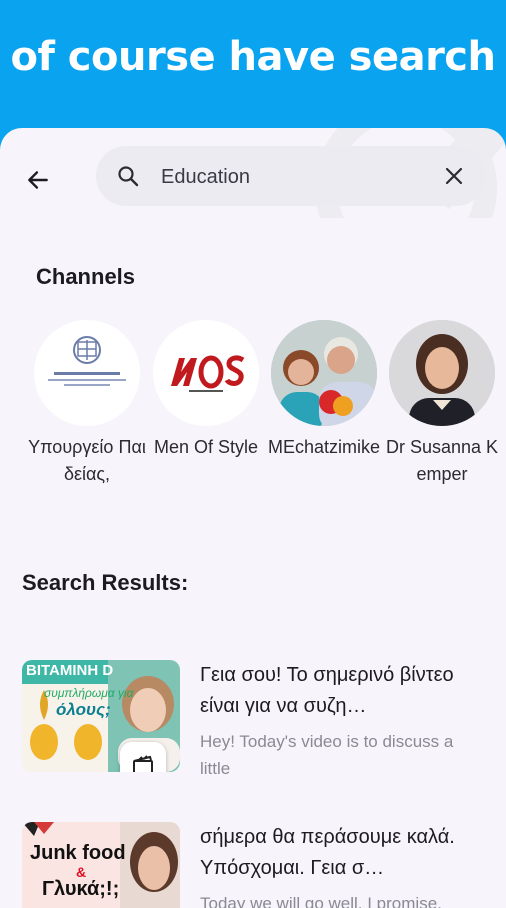 This screenshot has width=506, height=908. What do you see at coordinates (78, 853) in the screenshot?
I see `thumbnail-caption: Junk food` at bounding box center [78, 853].